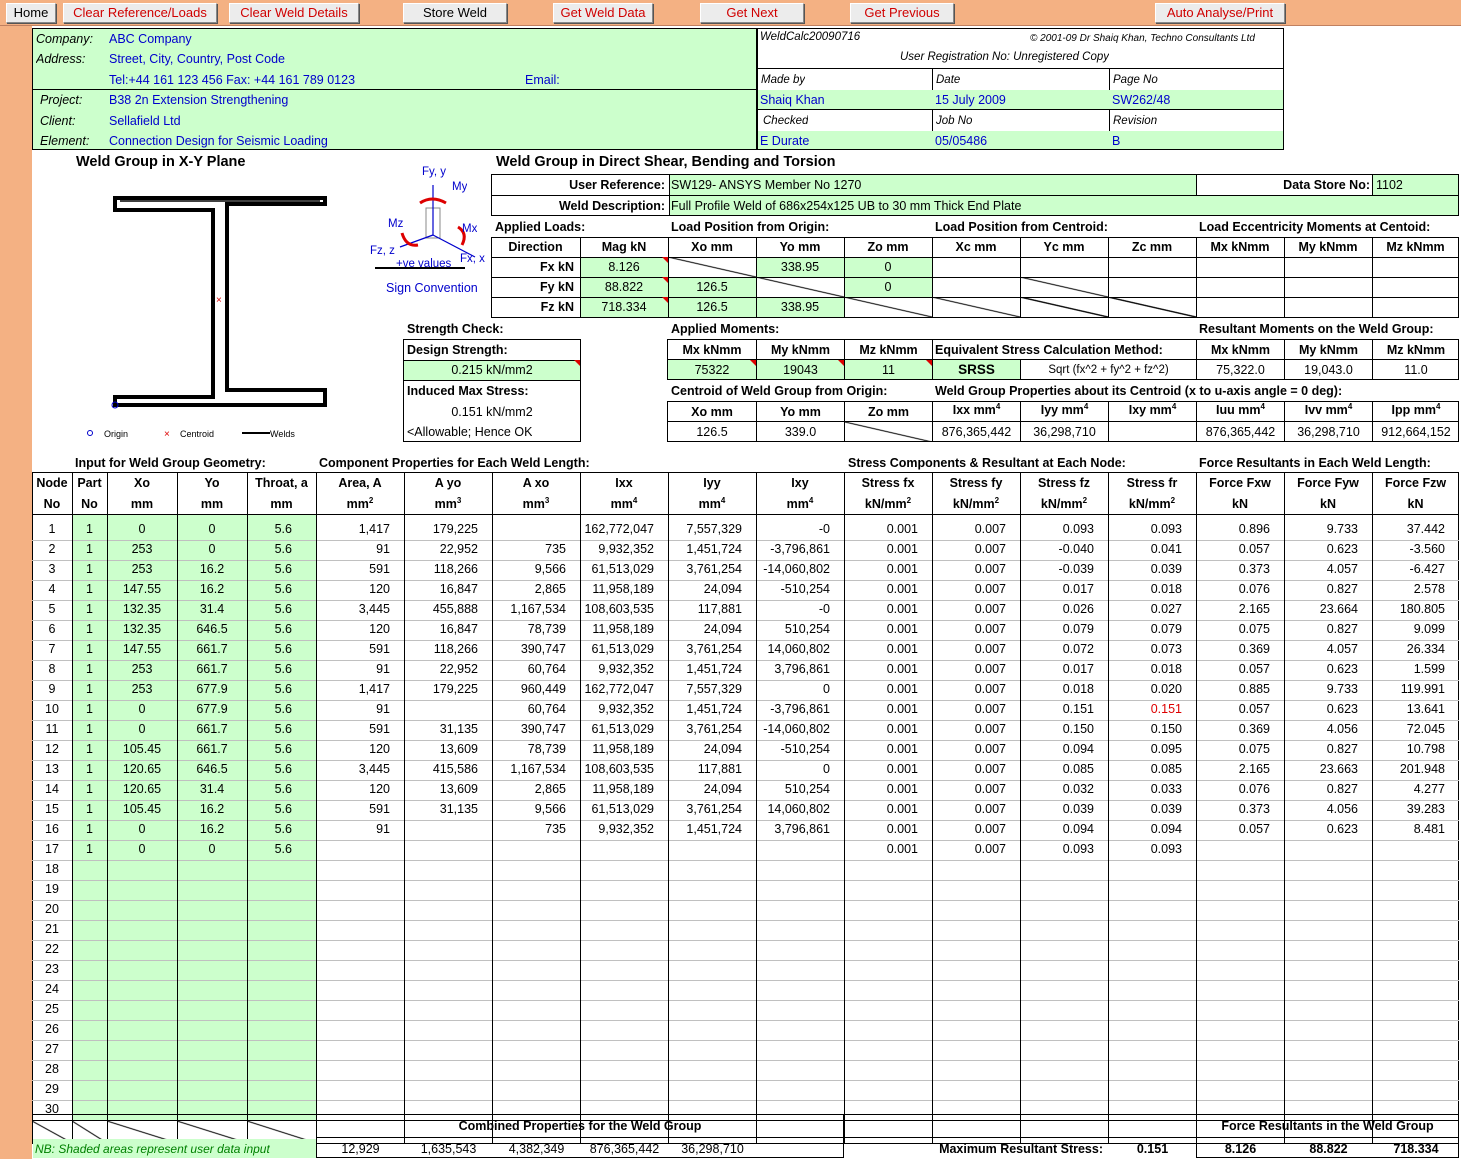 This screenshot has height=1159, width=1461. Describe the element at coordinates (1389, 185) in the screenshot. I see `datastore-value: 1102` at that location.